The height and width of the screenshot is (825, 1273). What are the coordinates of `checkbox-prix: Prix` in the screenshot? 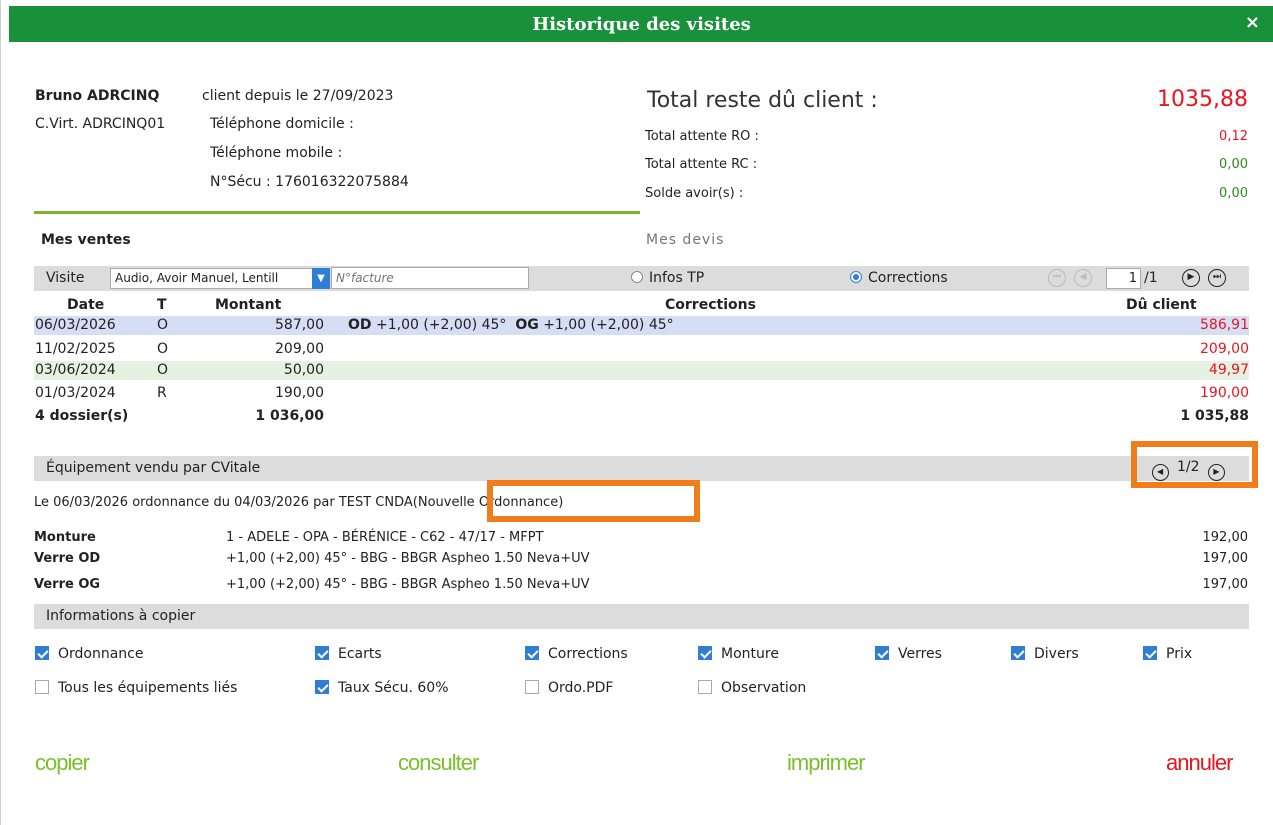 It's located at (1167, 654).